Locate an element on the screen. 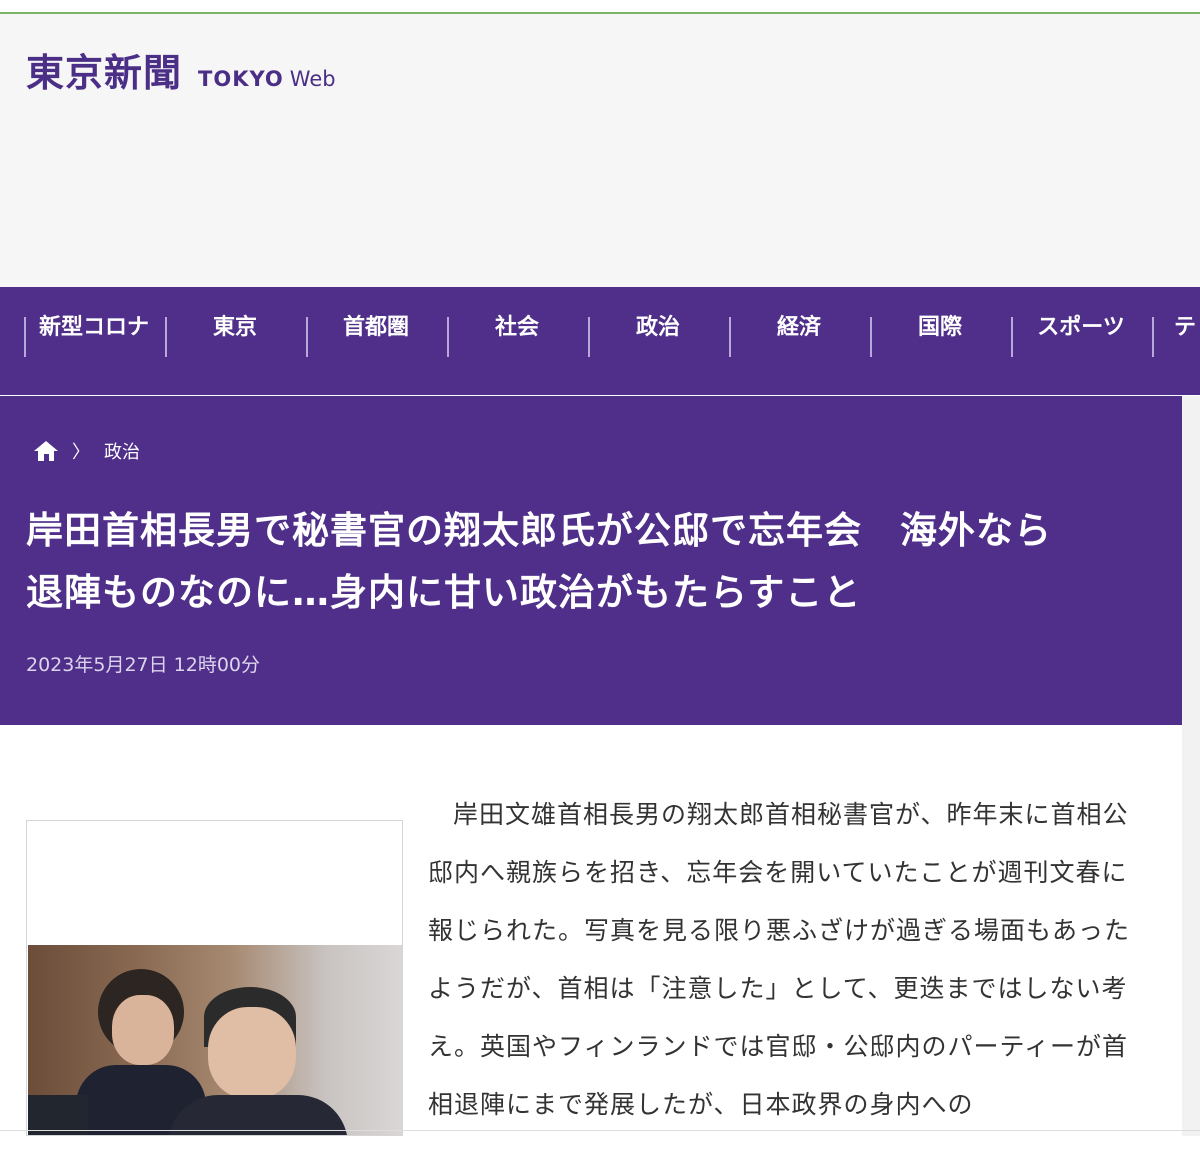  breadcrumb: 〉 政治 is located at coordinates (87, 451).